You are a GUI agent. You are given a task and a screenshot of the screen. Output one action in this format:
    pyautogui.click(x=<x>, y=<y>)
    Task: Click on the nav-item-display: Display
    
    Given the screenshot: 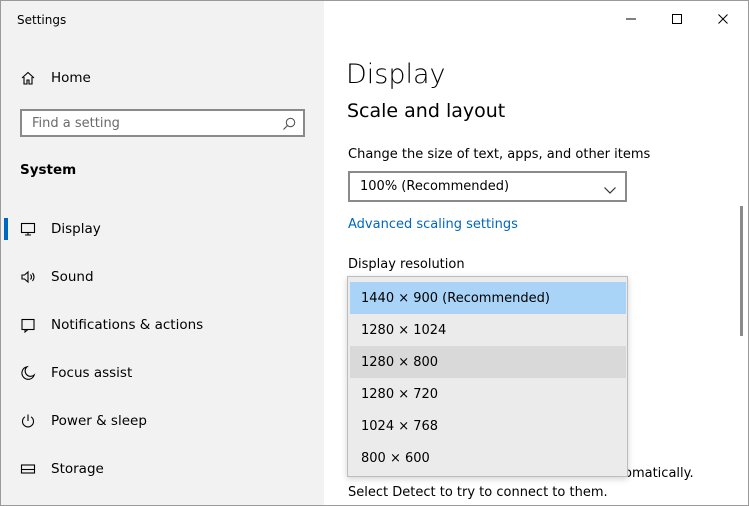 What is the action you would take?
    pyautogui.click(x=162, y=229)
    